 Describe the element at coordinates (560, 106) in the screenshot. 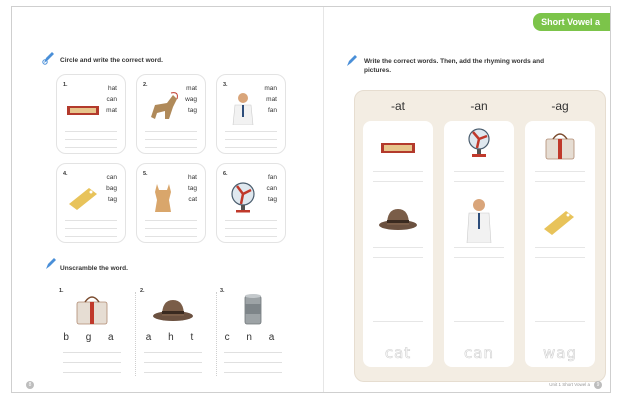

I see `column-heading: -ag` at that location.